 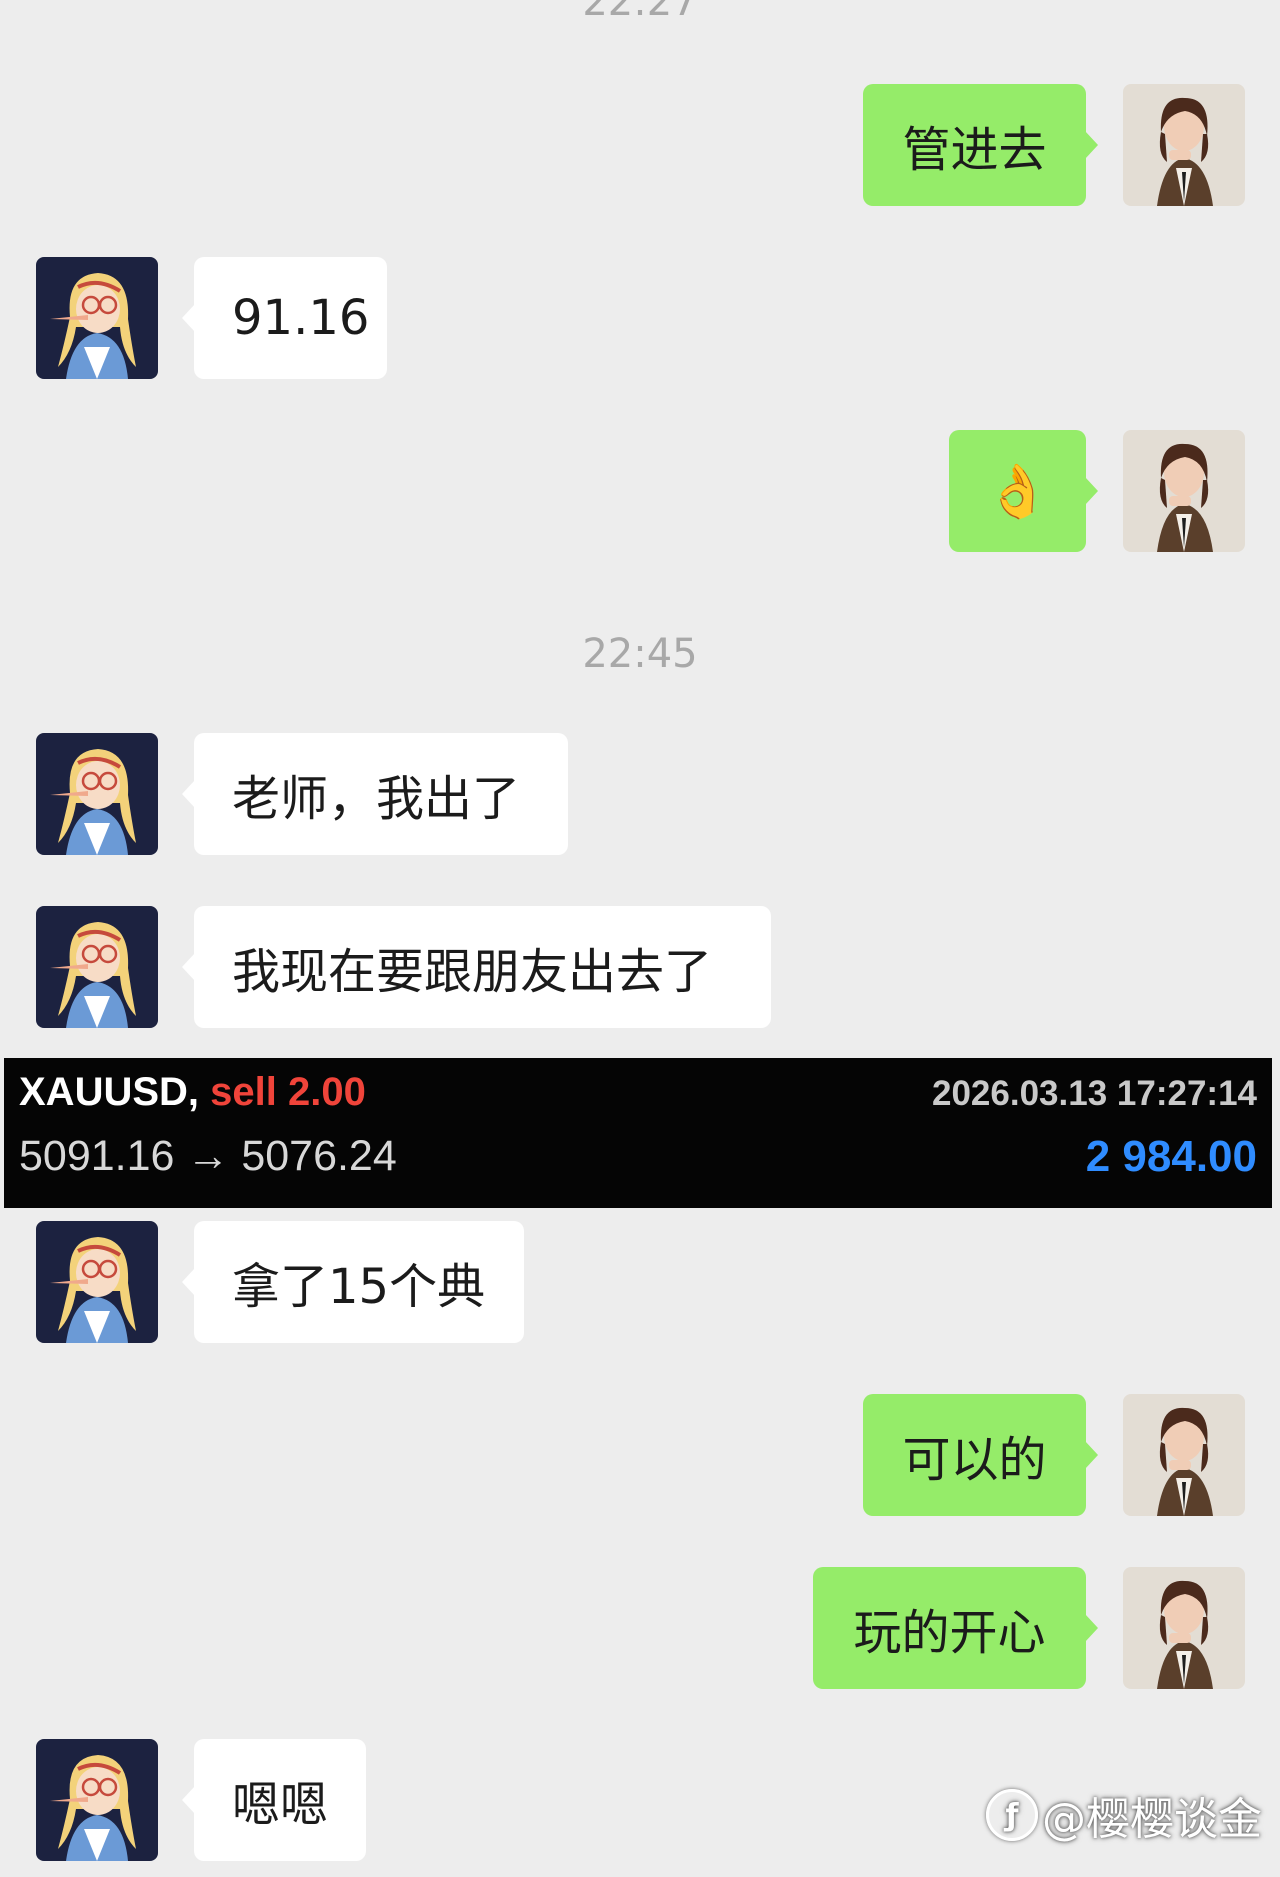 I want to click on timestamp: 22:27, so click(x=640, y=12).